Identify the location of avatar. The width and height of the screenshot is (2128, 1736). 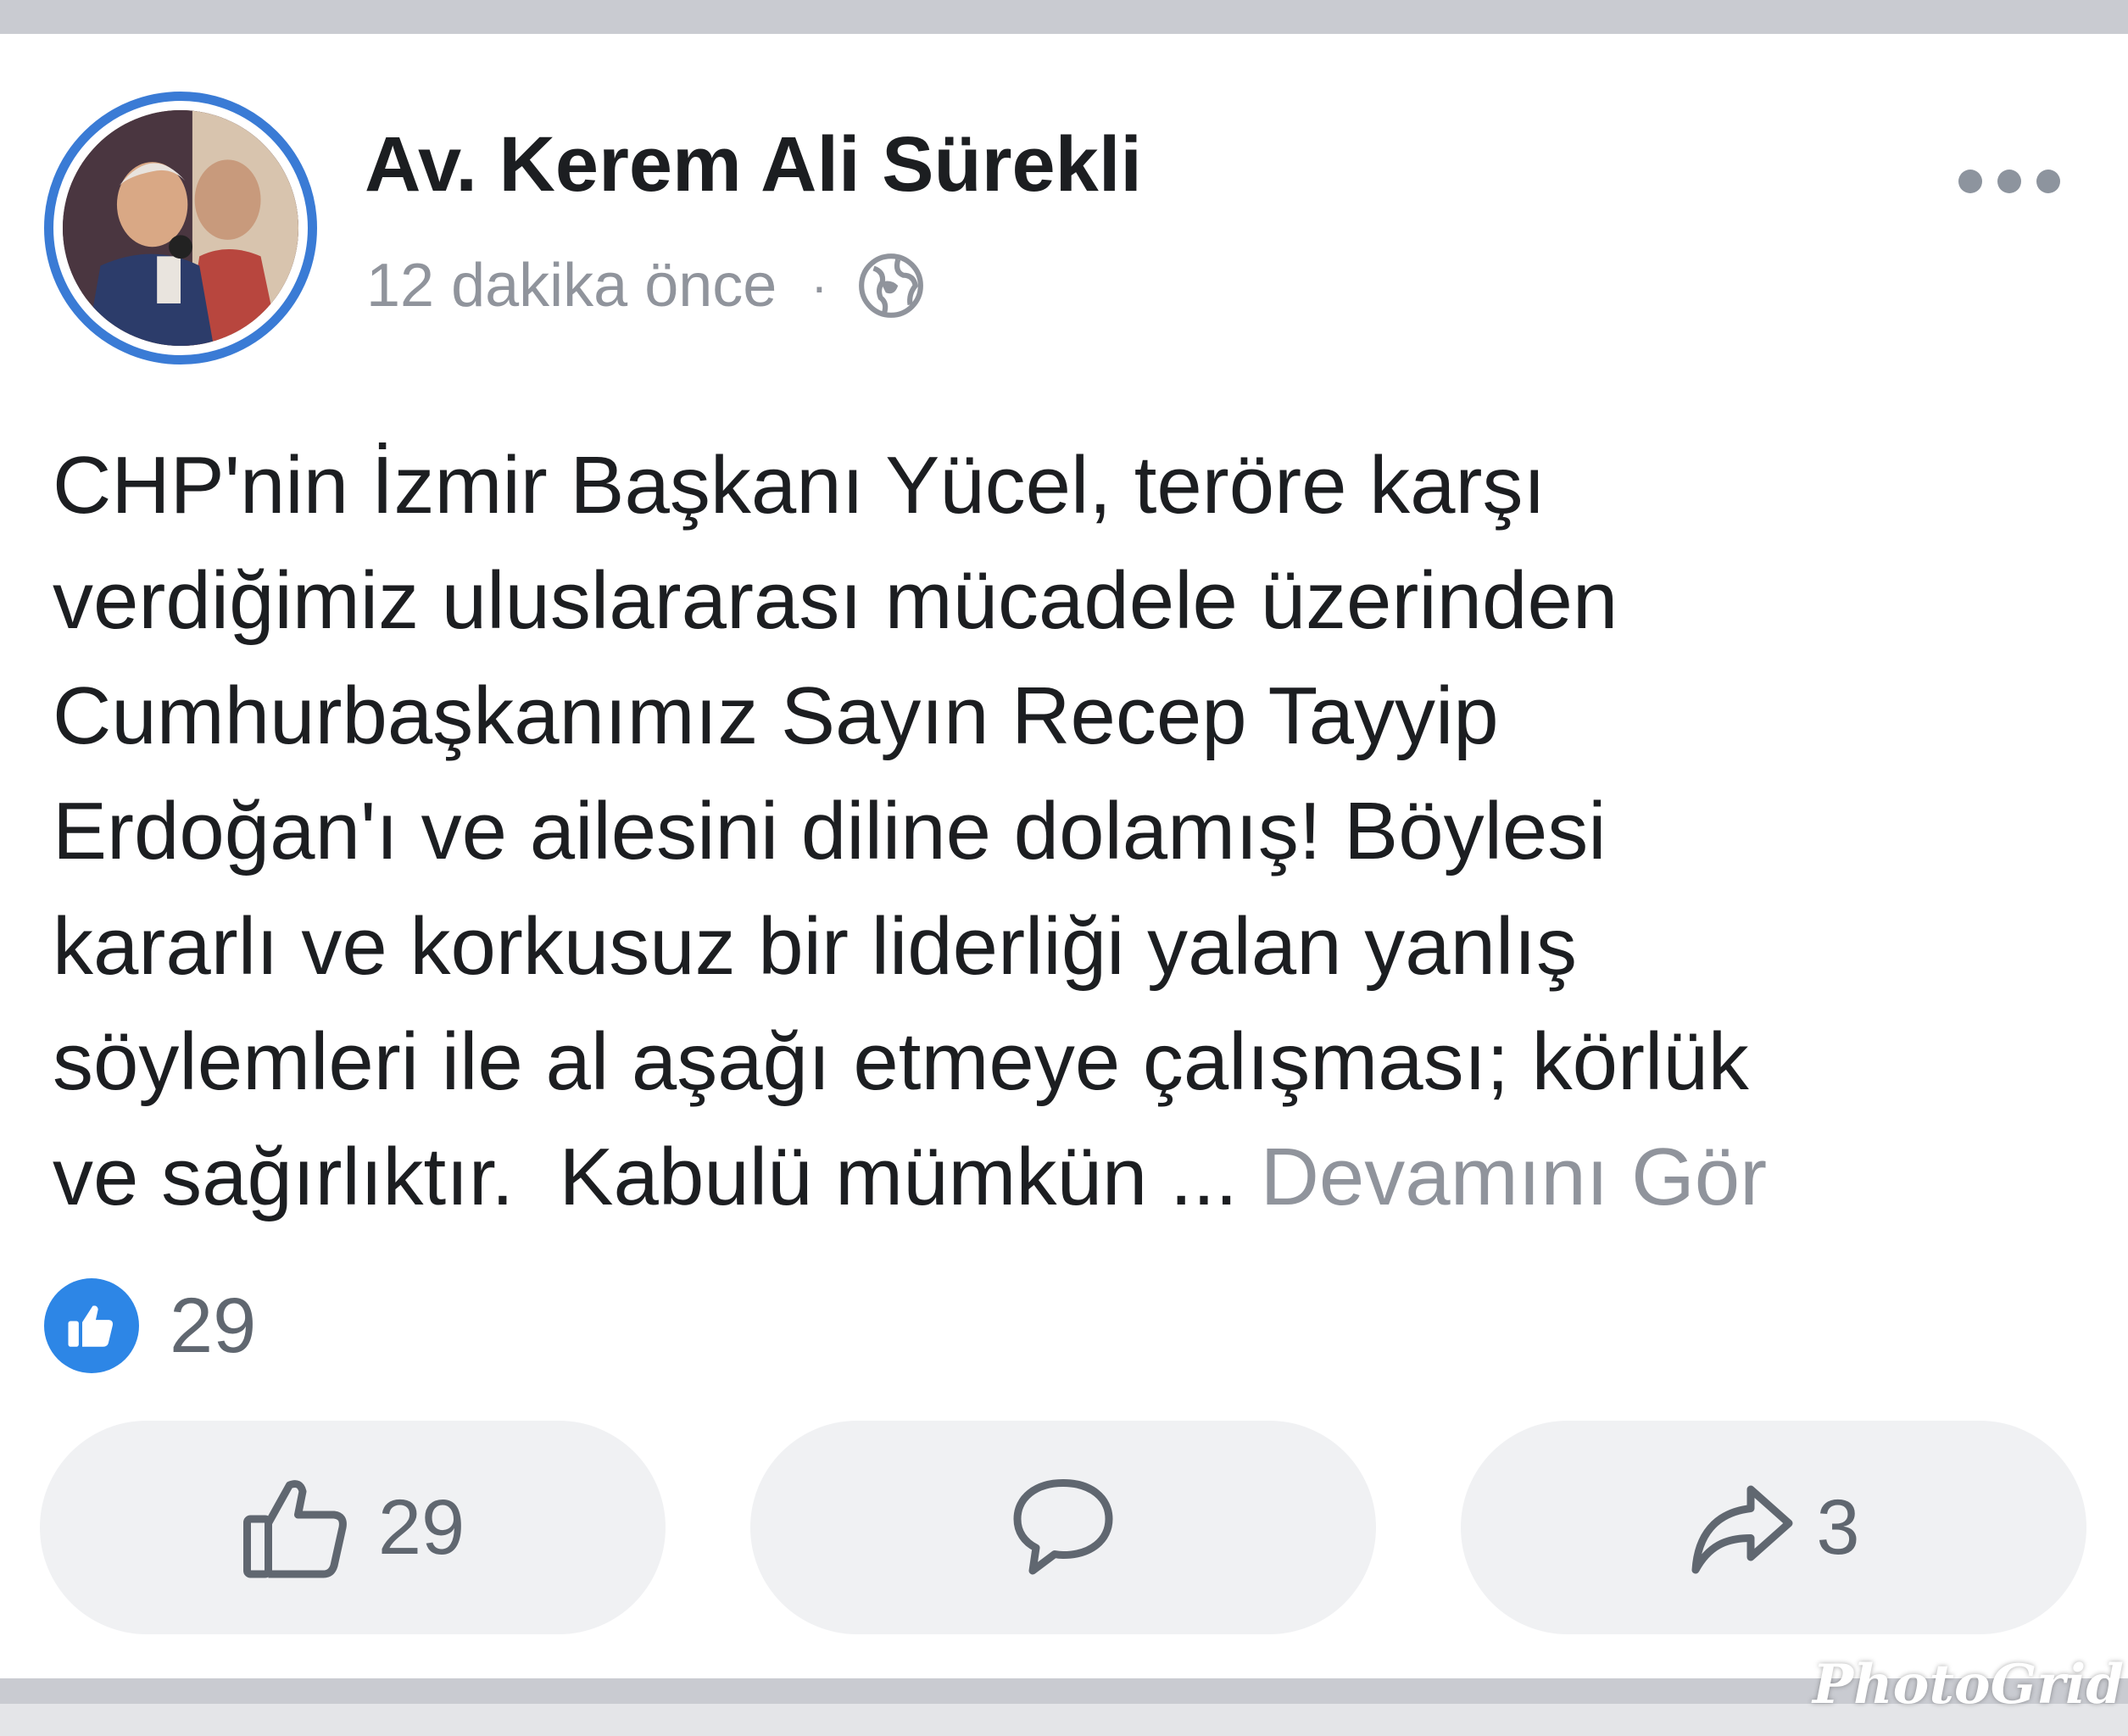
(180, 228).